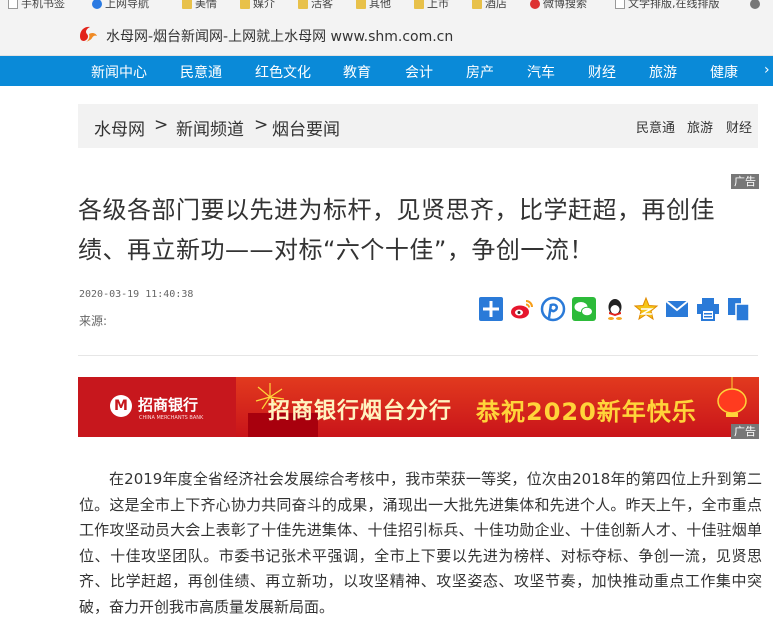 Image resolution: width=773 pixels, height=619 pixels. I want to click on banner-bank-name: 招商银行, so click(168, 405).